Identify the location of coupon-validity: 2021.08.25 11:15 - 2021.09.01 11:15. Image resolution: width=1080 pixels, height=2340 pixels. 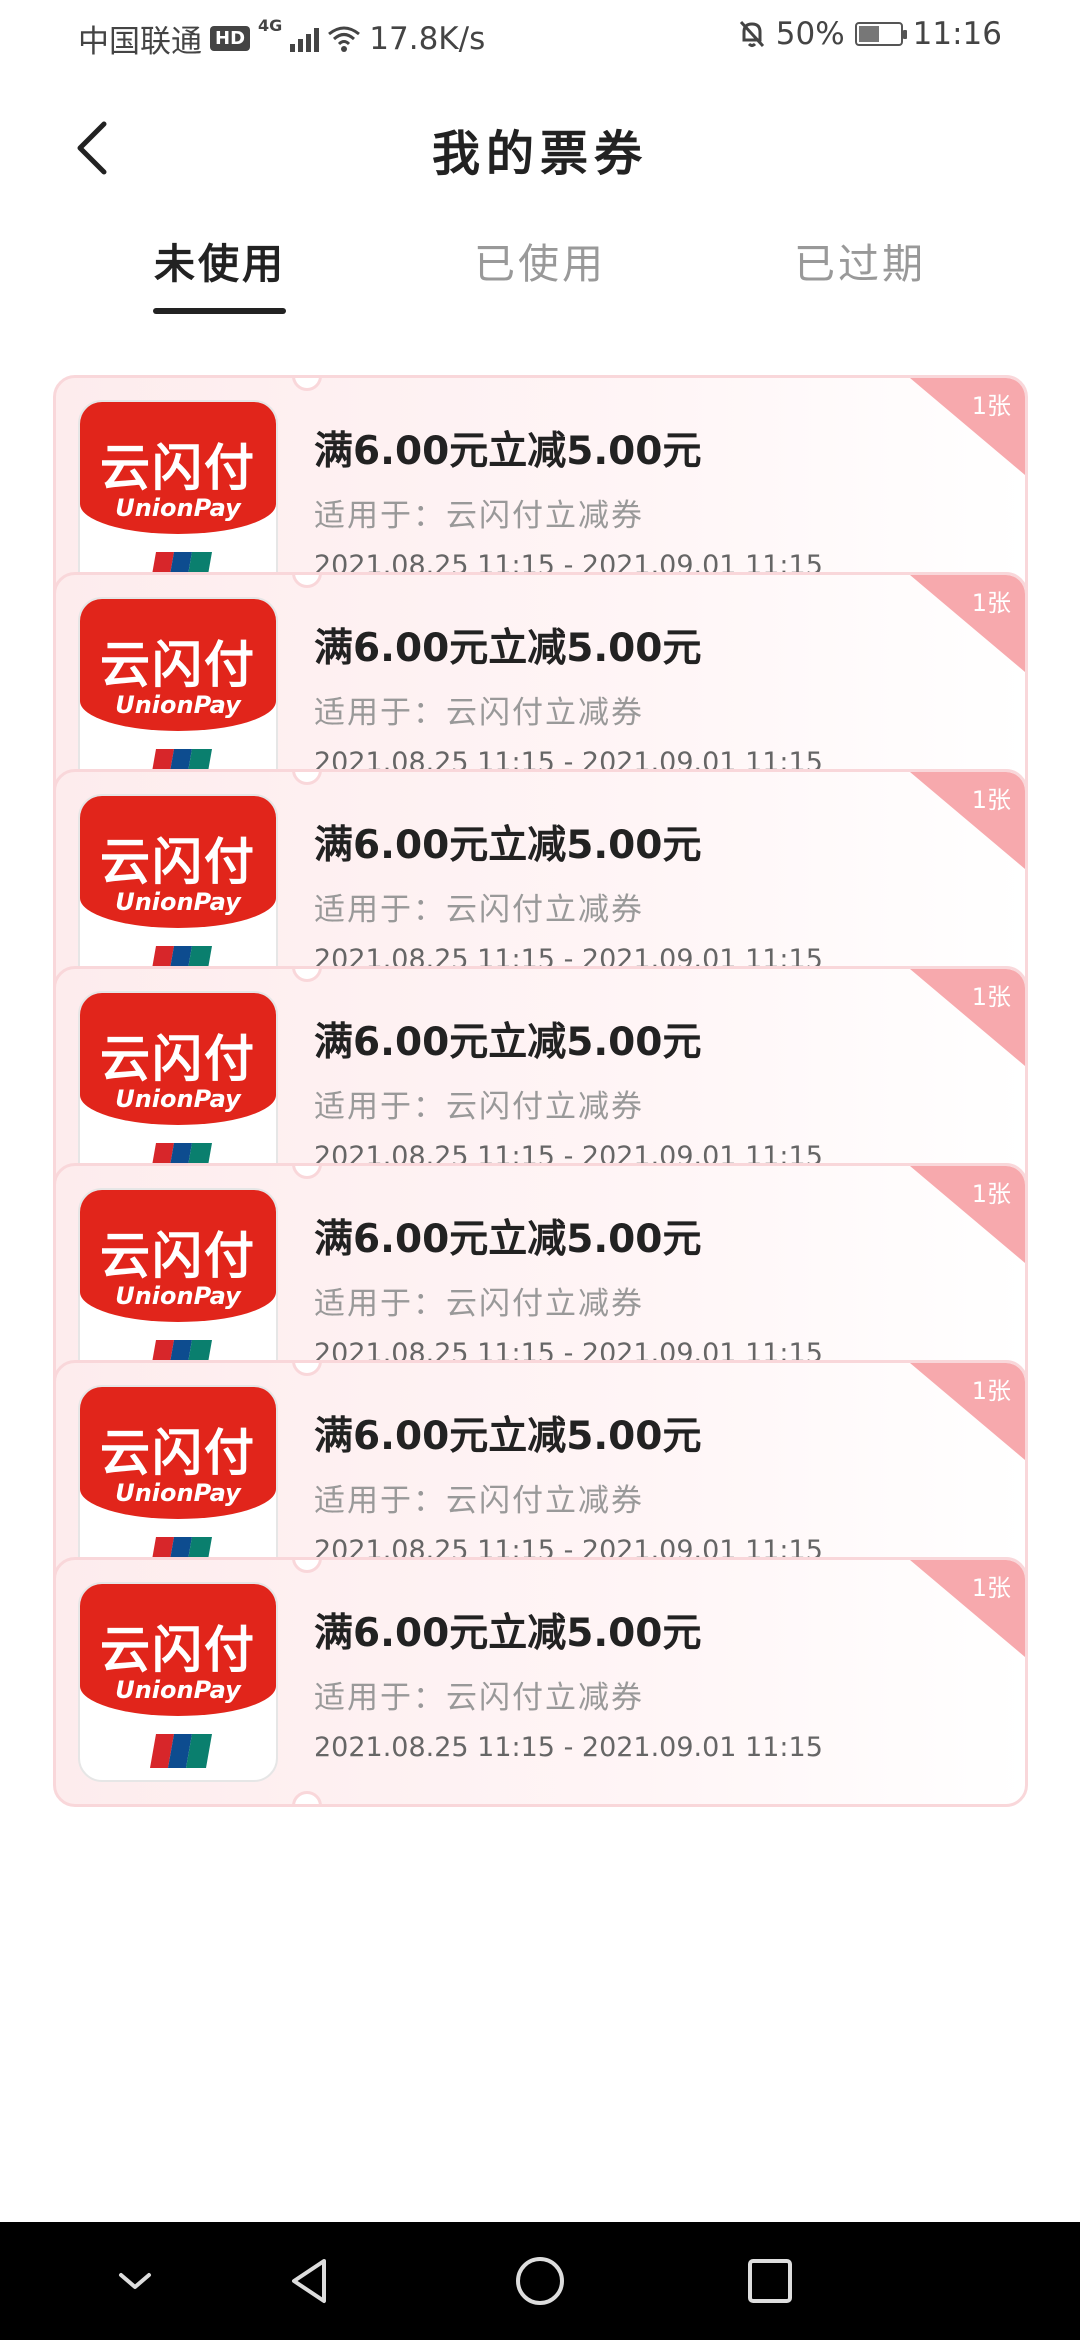
(568, 1747).